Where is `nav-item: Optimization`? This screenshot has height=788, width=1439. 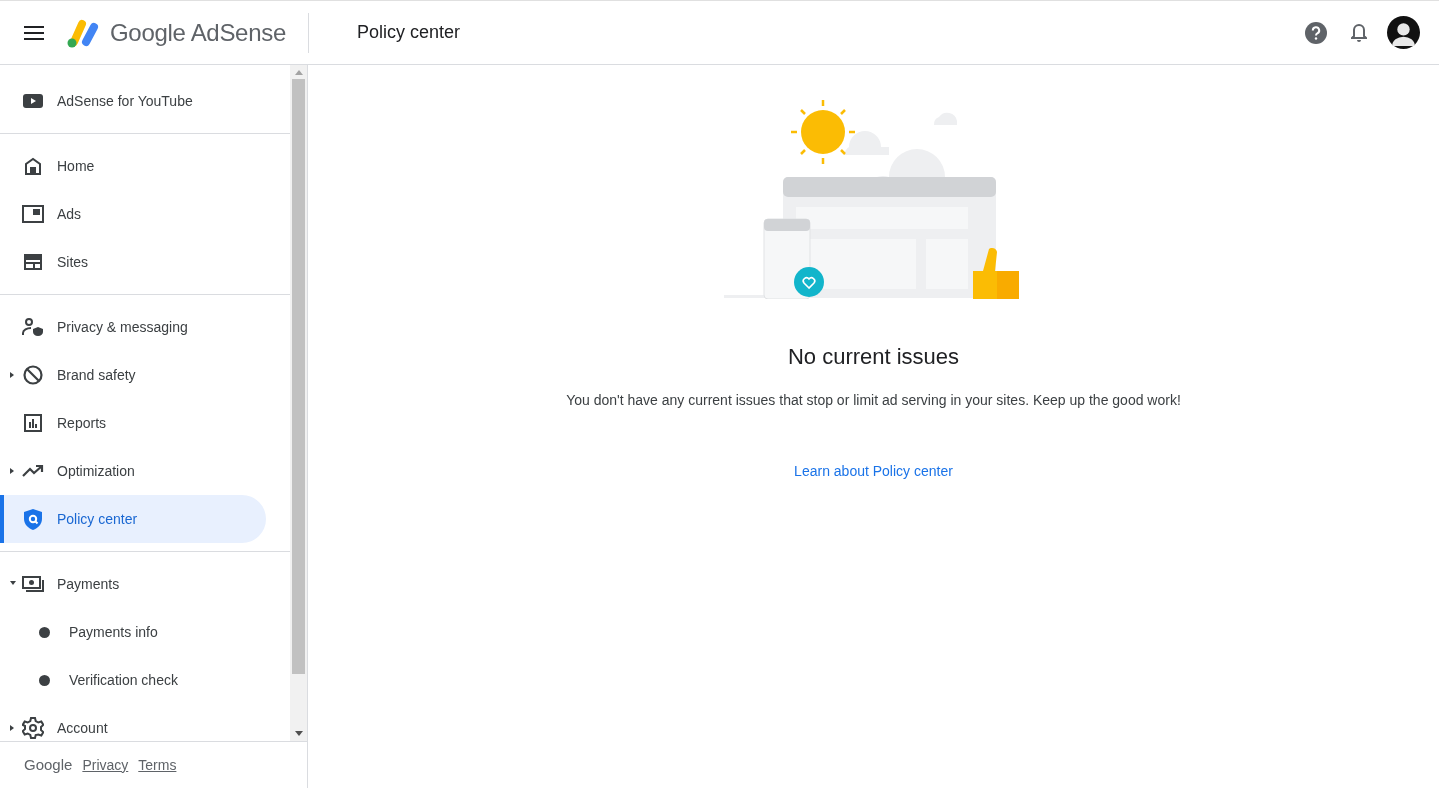 nav-item: Optimization is located at coordinates (133, 471).